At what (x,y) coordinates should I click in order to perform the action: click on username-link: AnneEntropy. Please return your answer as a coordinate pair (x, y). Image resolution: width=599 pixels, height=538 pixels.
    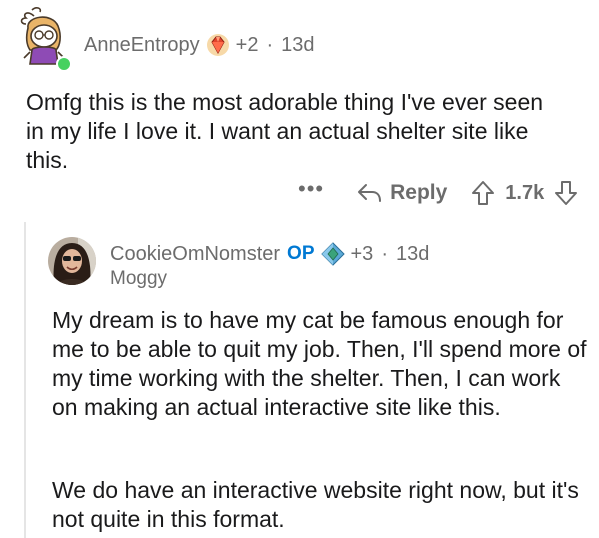
    Looking at the image, I should click on (142, 45).